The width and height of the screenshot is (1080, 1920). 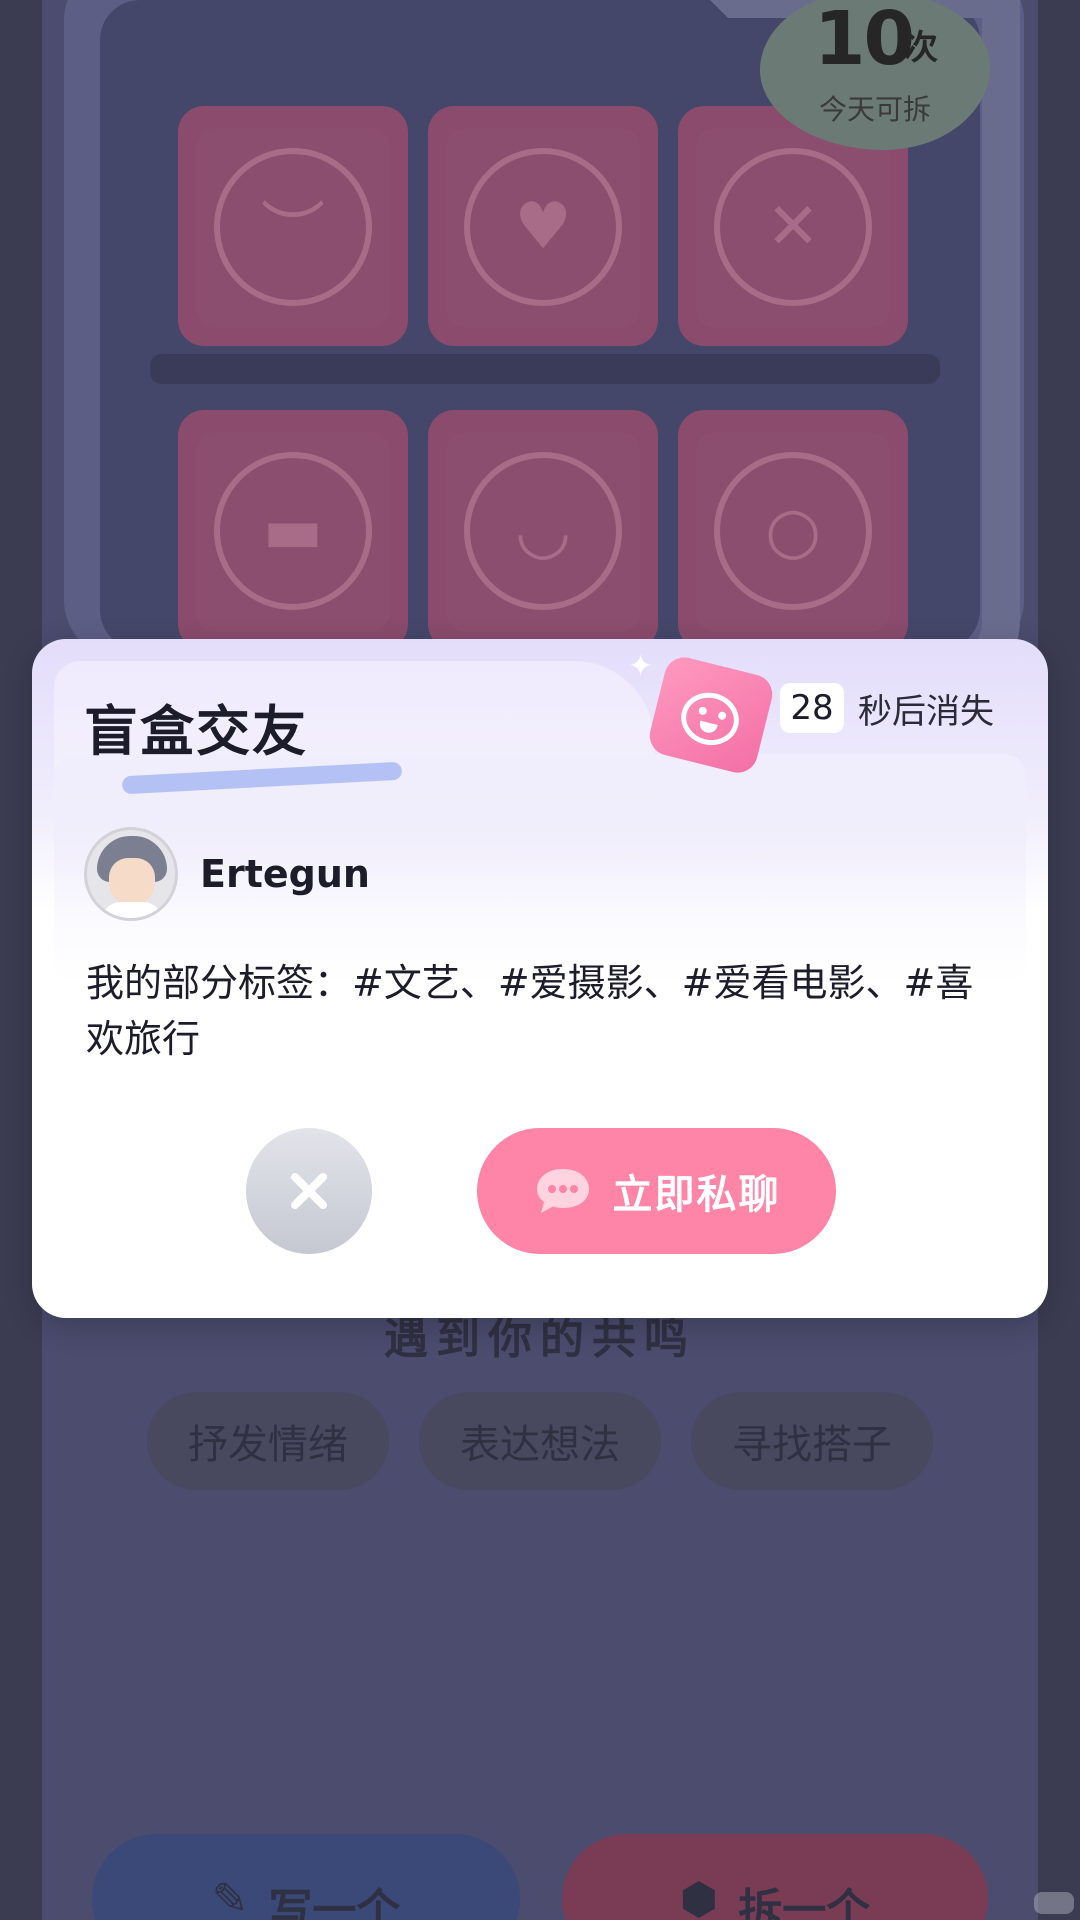 I want to click on blind-box-grinning: ◡, so click(x=543, y=530).